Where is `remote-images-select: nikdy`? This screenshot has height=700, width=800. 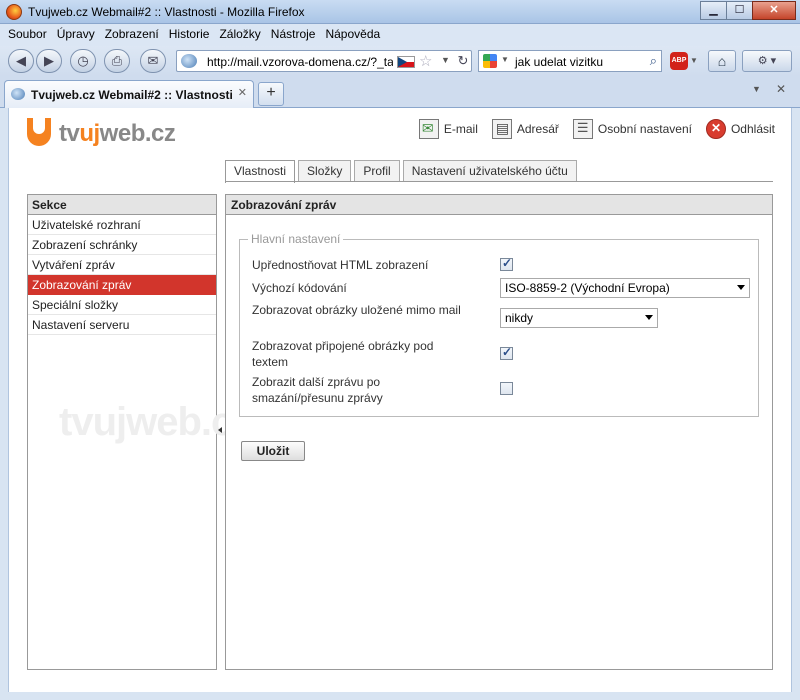
remote-images-select: nikdy is located at coordinates (579, 318).